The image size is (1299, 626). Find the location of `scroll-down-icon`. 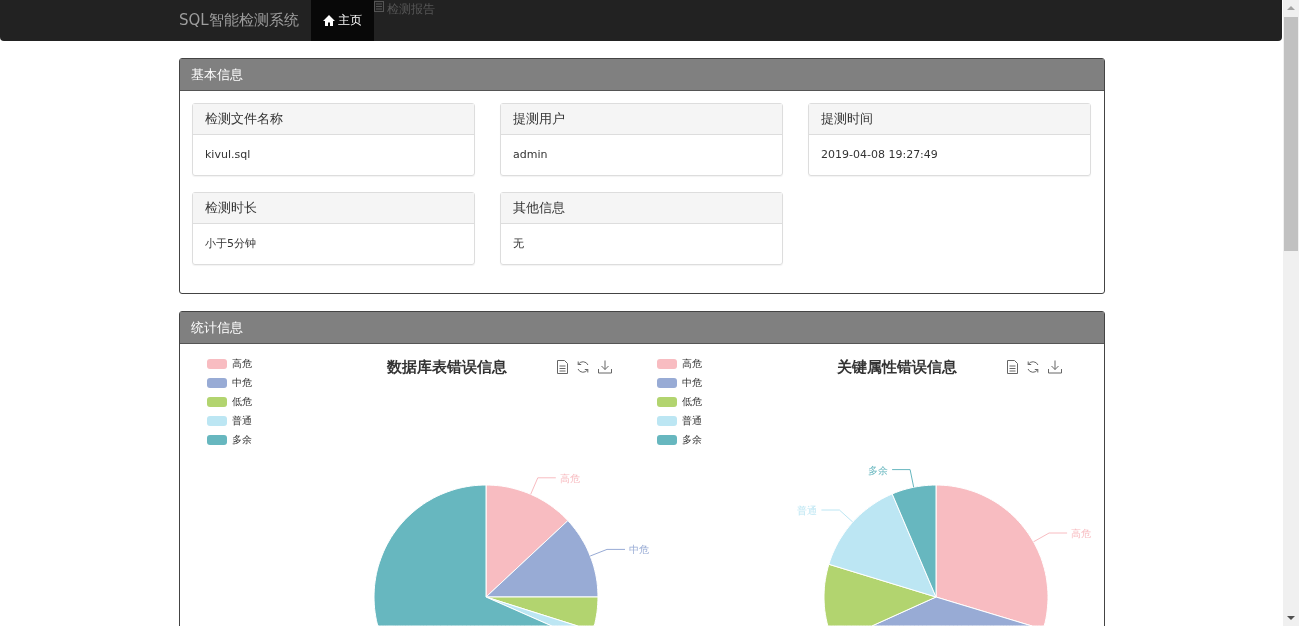

scroll-down-icon is located at coordinates (1291, 618).